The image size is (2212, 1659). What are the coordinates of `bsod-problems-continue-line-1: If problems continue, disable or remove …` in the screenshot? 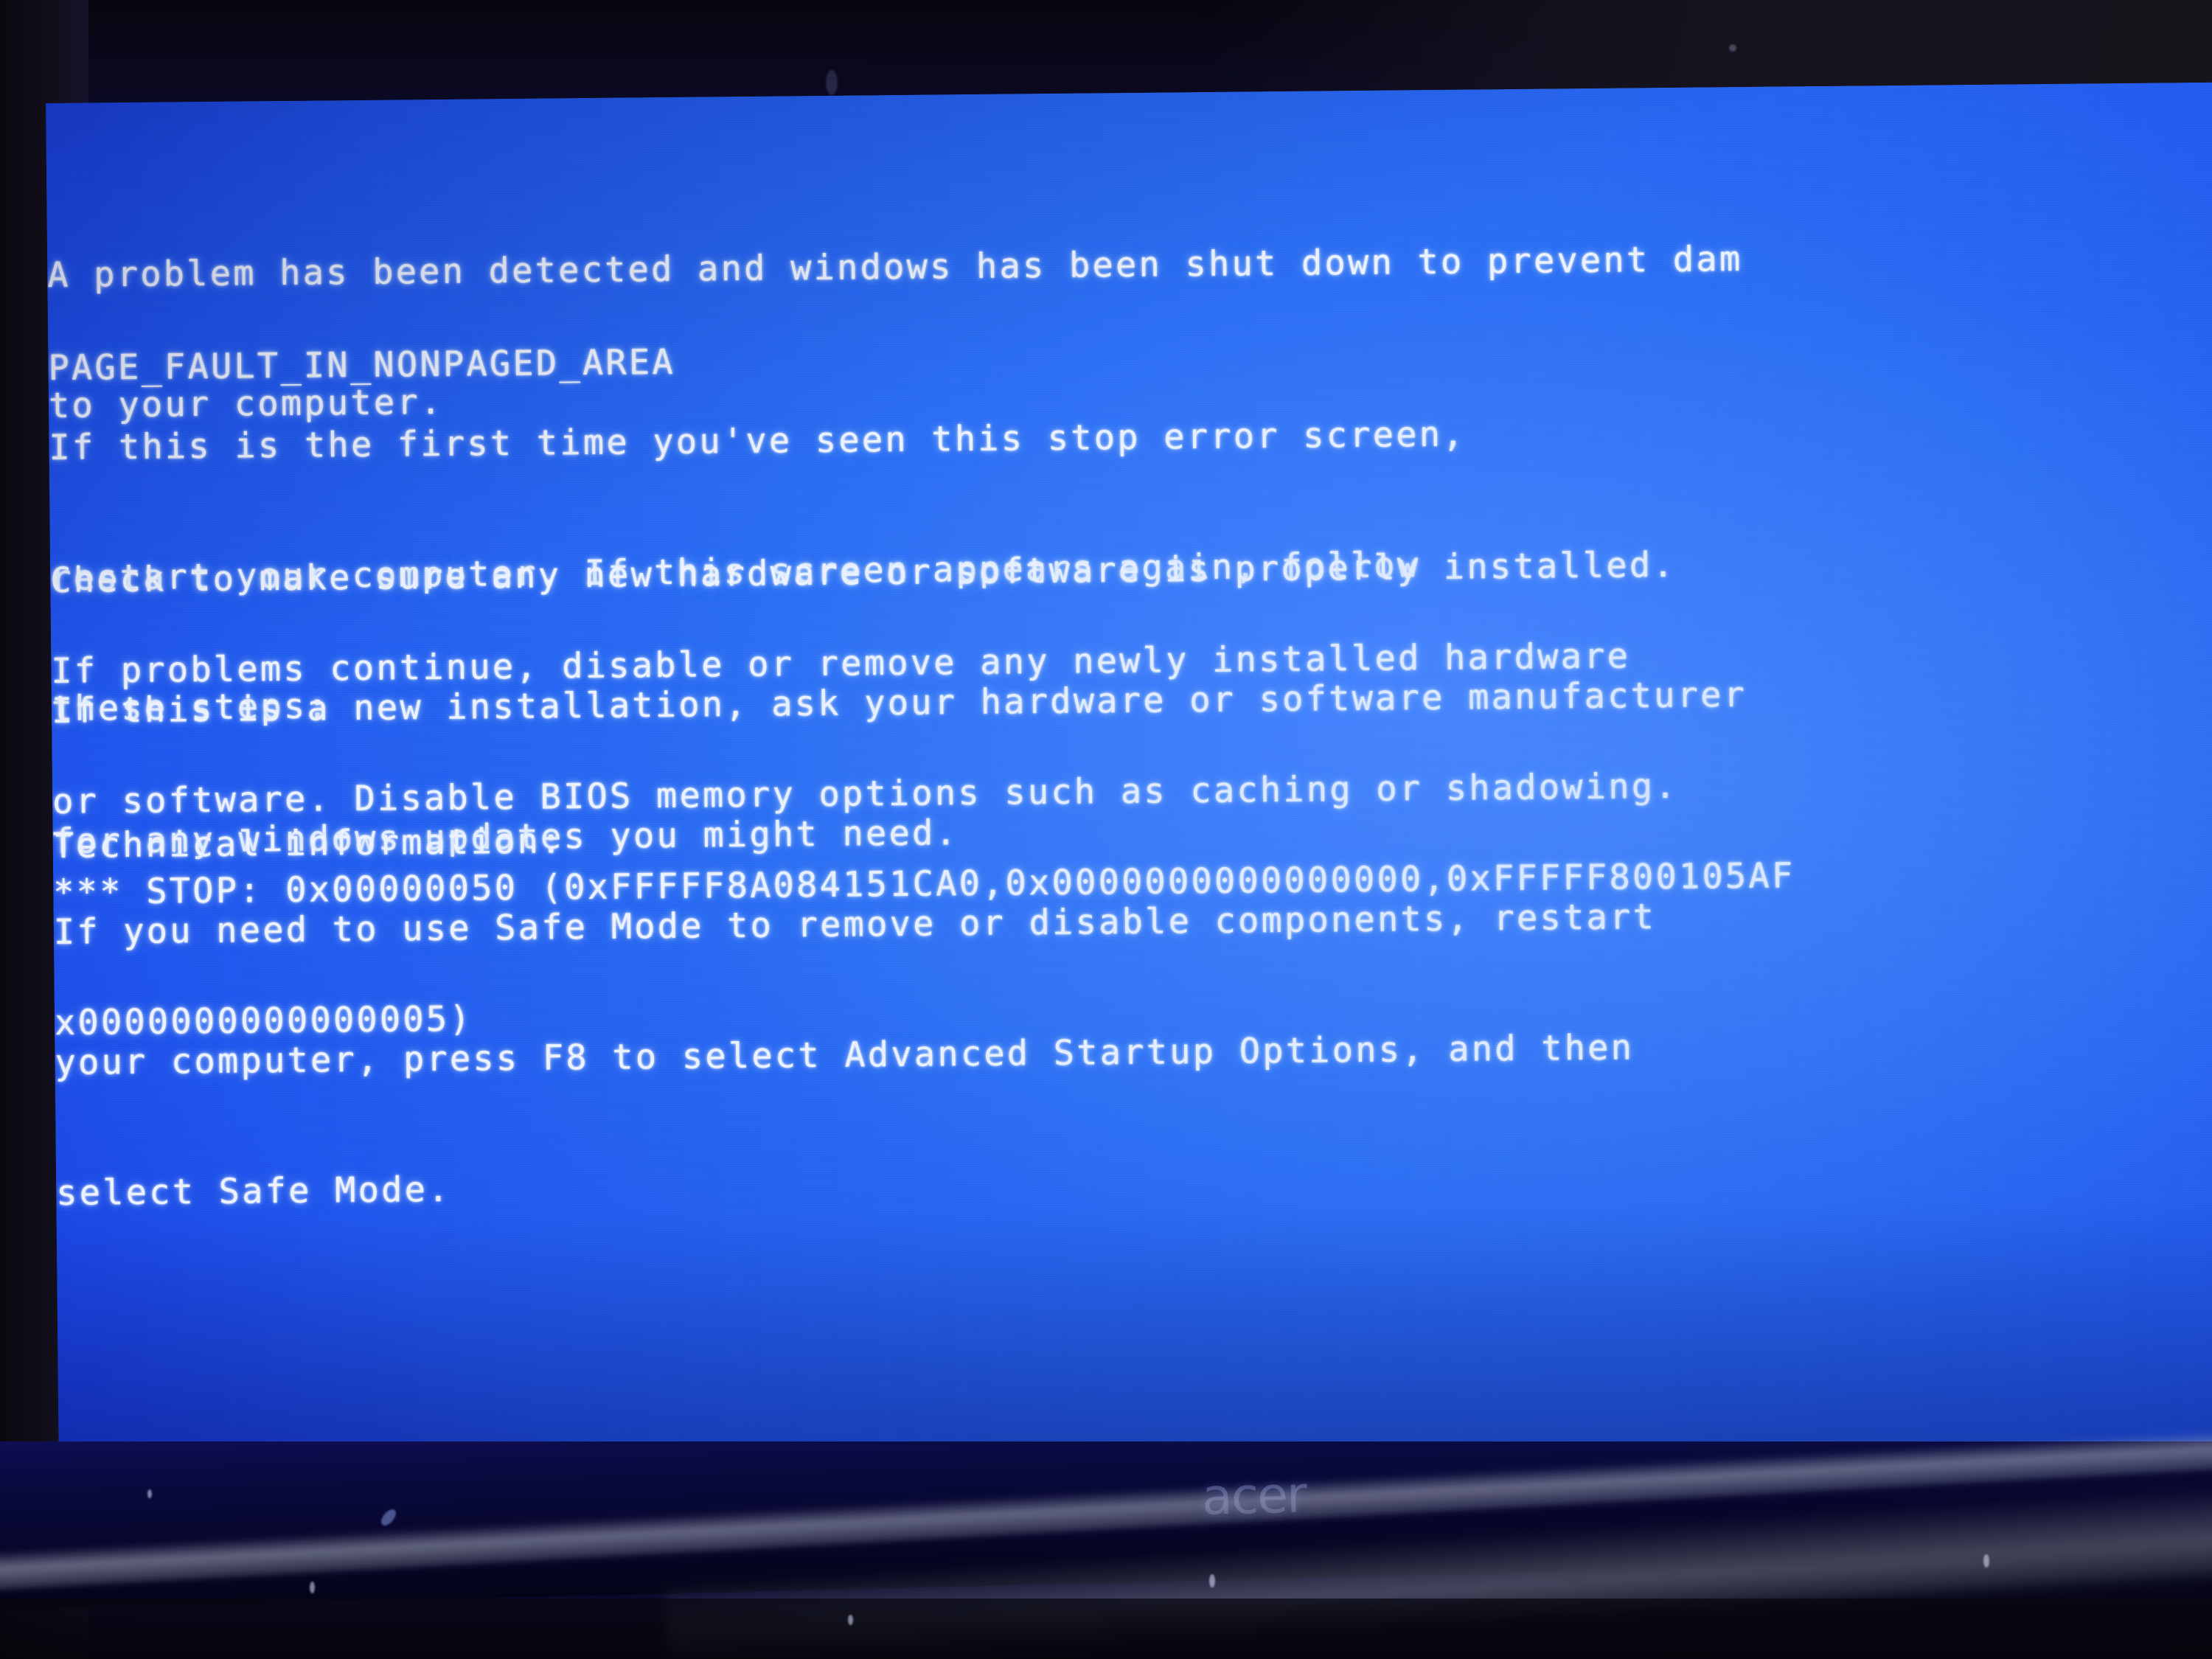 It's located at (841, 664).